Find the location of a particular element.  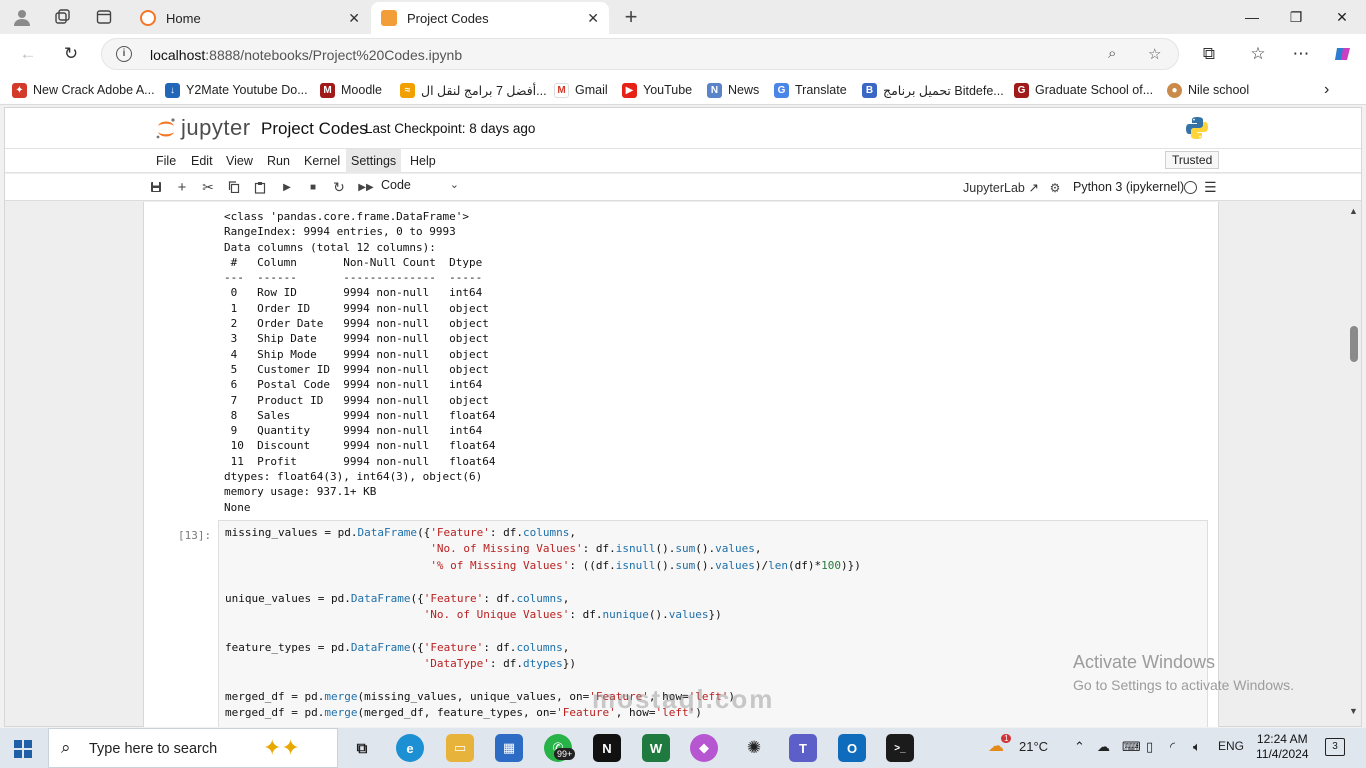

menu-run: Run is located at coordinates (278, 161).